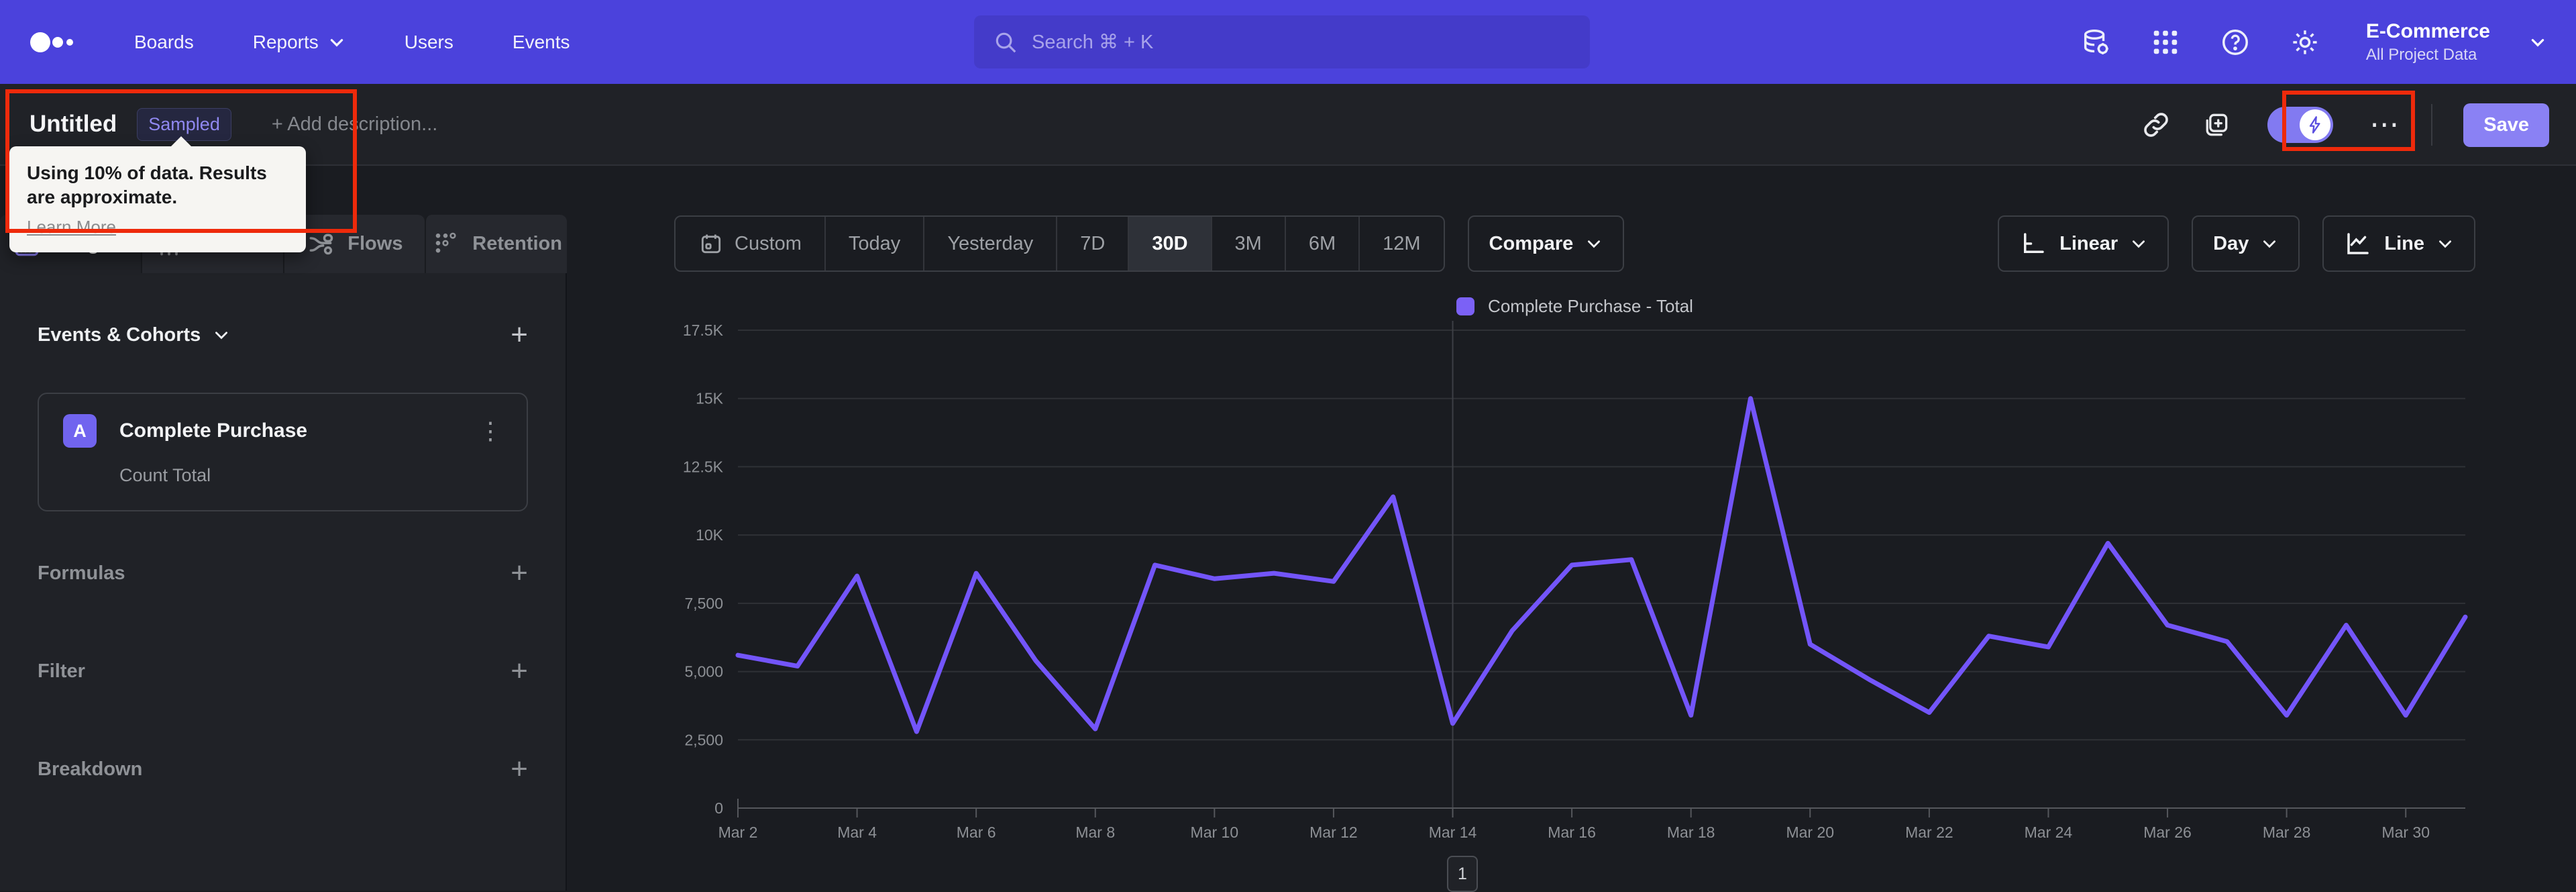 The height and width of the screenshot is (892, 2576). What do you see at coordinates (298, 430) in the screenshot?
I see `event-name: Complete Purchase` at bounding box center [298, 430].